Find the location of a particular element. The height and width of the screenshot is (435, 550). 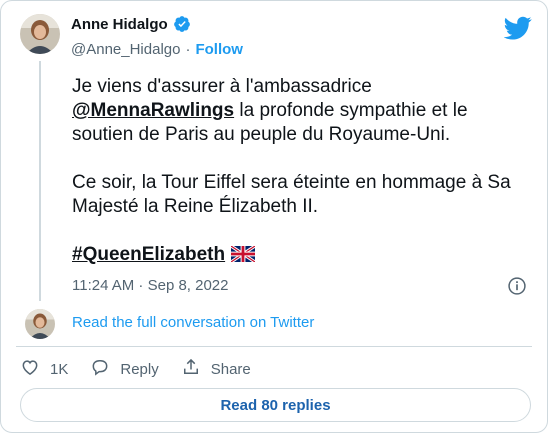

like-count: 1K is located at coordinates (59, 369).